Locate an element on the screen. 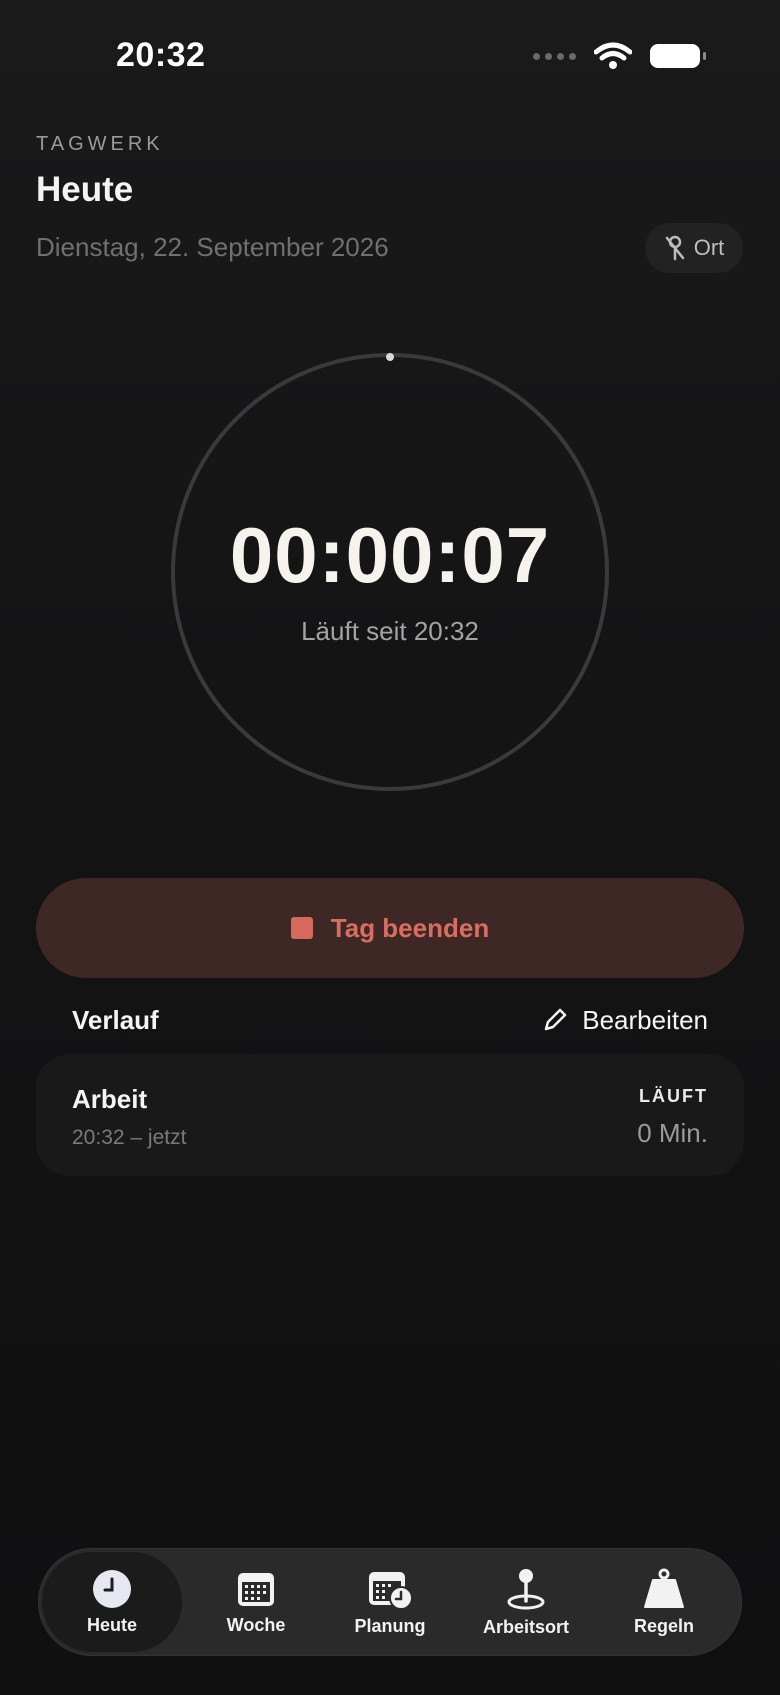 Image resolution: width=780 pixels, height=1695 pixels. entry-time-range: 20:32 – jetzt is located at coordinates (129, 1137).